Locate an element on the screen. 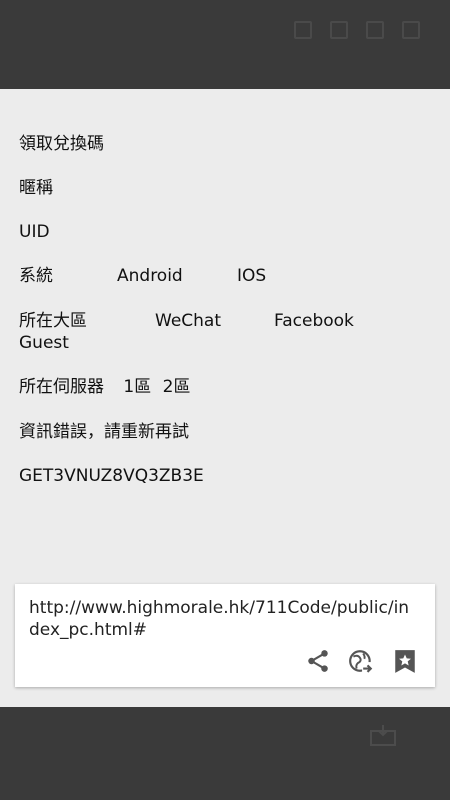 The height and width of the screenshot is (800, 450). server-option-2: 2區 is located at coordinates (177, 387).